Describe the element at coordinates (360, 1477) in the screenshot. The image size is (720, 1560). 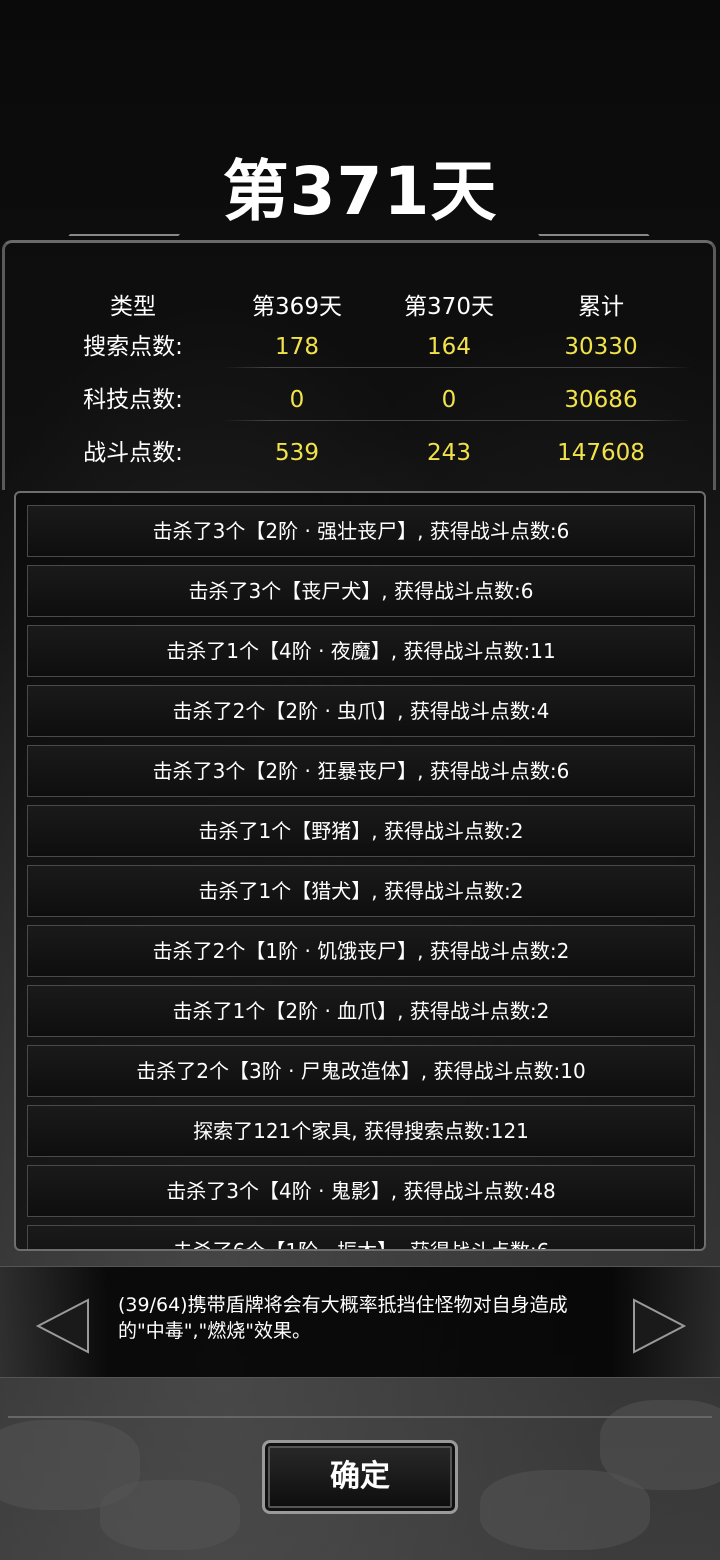
I see `confirm-button: 确定` at that location.